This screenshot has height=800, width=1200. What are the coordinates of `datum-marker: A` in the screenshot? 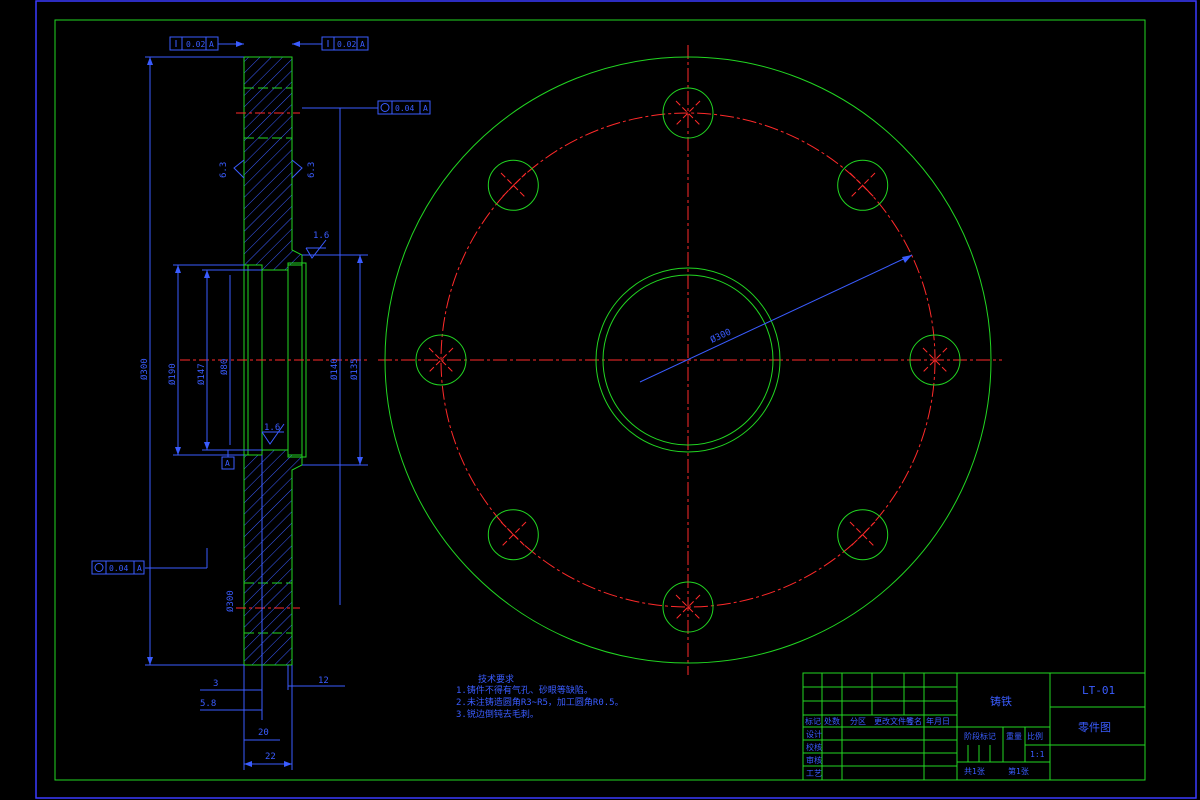 It's located at (228, 460).